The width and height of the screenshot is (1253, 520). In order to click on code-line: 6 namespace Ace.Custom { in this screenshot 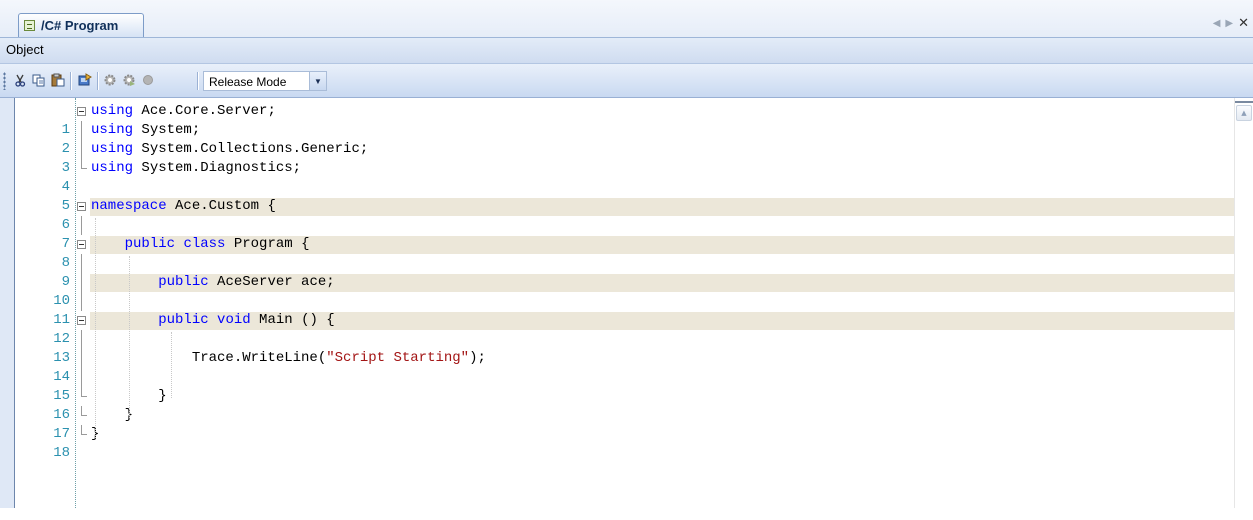, I will do `click(624, 215)`.